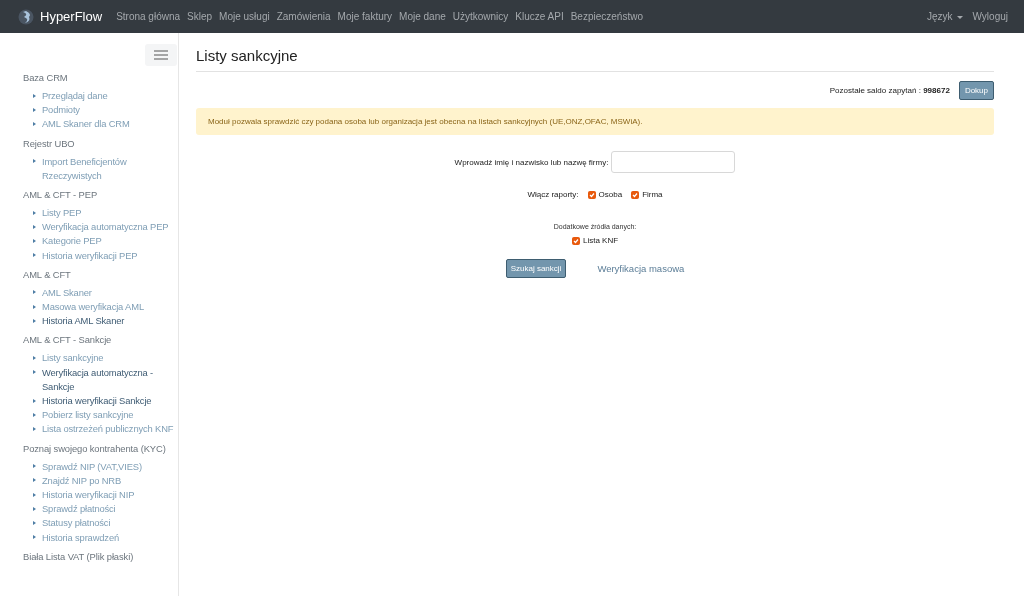 The width and height of the screenshot is (1024, 596). Describe the element at coordinates (889, 90) in the screenshot. I see `balance-text: Pozostałe saldo zapytań : 998672` at that location.